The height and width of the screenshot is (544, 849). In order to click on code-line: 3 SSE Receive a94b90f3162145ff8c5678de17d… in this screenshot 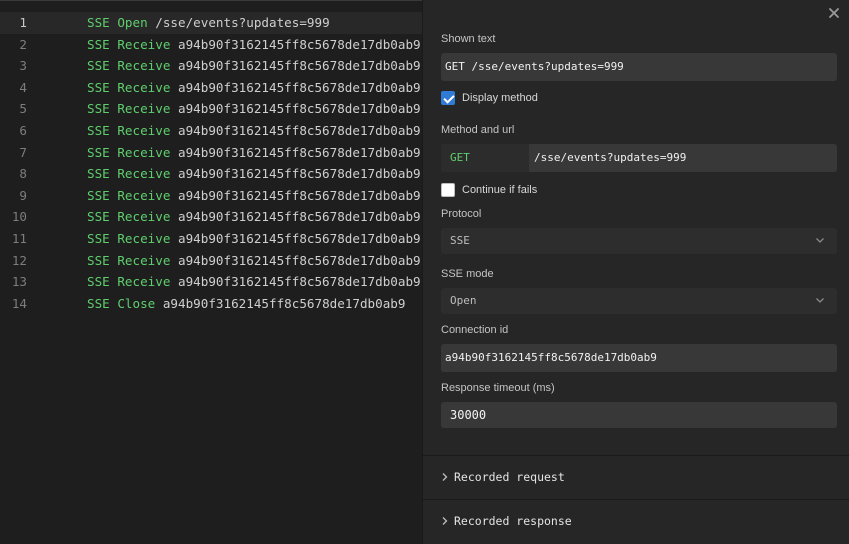, I will do `click(211, 66)`.